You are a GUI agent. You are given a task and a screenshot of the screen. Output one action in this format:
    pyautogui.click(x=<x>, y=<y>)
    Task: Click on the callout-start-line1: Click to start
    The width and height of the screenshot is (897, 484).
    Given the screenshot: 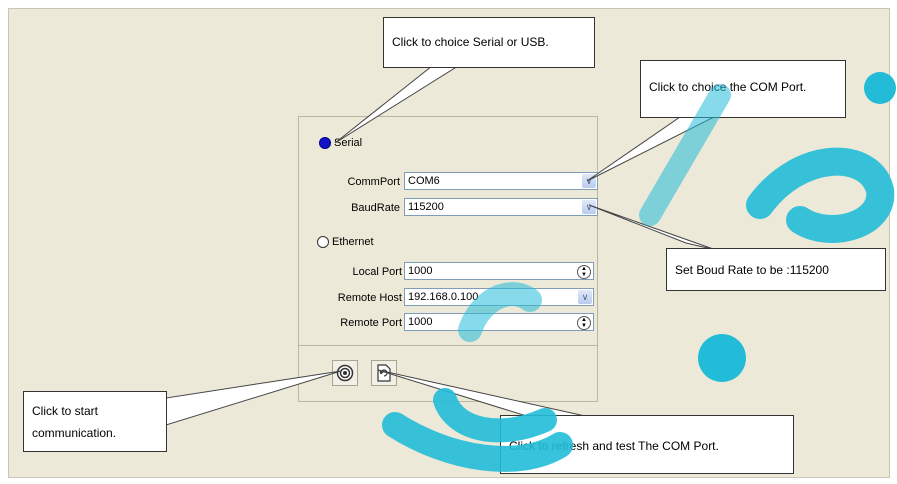 What is the action you would take?
    pyautogui.click(x=65, y=411)
    